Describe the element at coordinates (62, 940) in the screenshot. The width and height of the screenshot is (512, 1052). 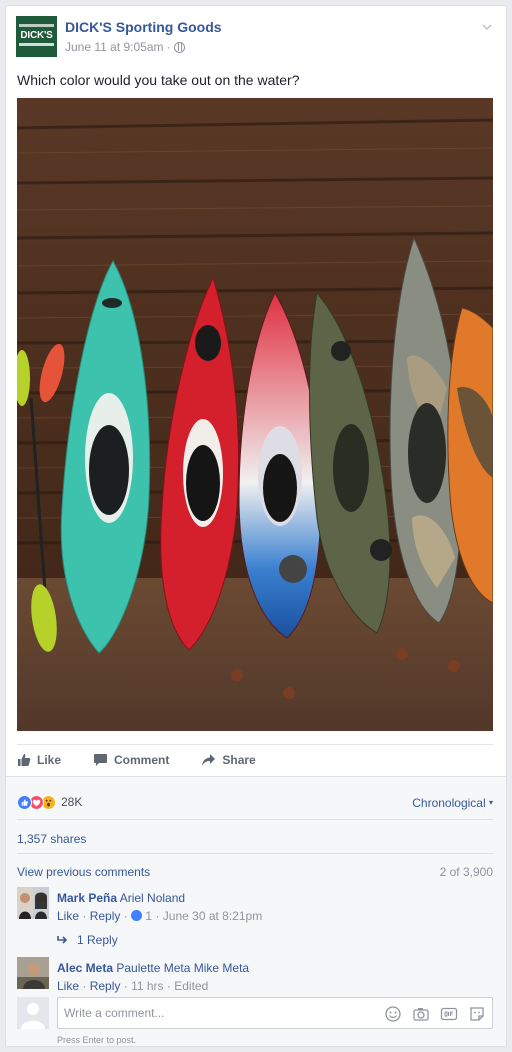
I see `reply-arrow-icon` at that location.